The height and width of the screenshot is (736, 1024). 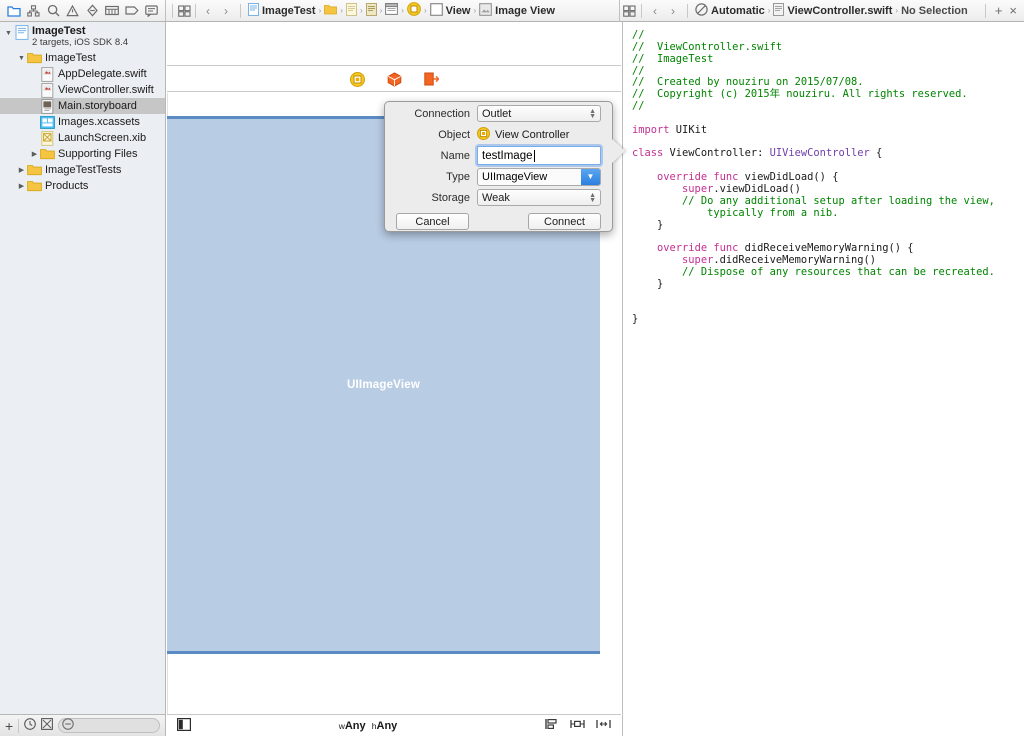 What do you see at coordinates (525, 10) in the screenshot?
I see `breadcrumb-label: Image View` at bounding box center [525, 10].